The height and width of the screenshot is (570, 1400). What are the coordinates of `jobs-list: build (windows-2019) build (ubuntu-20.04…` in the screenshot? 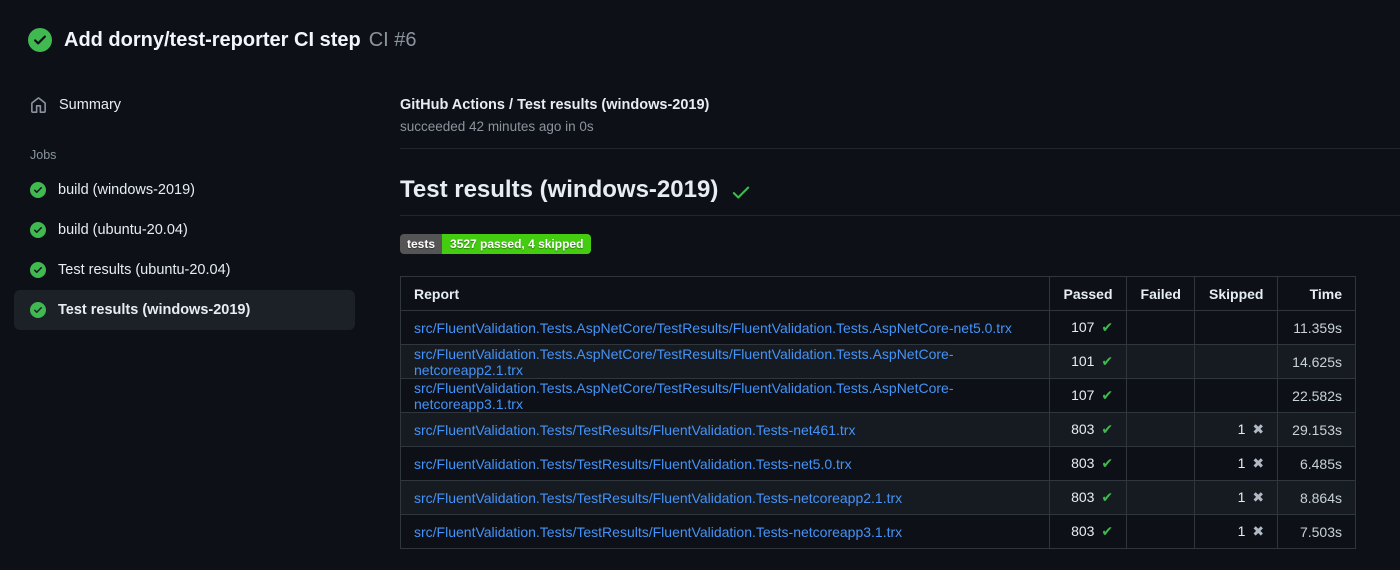 It's located at (200, 250).